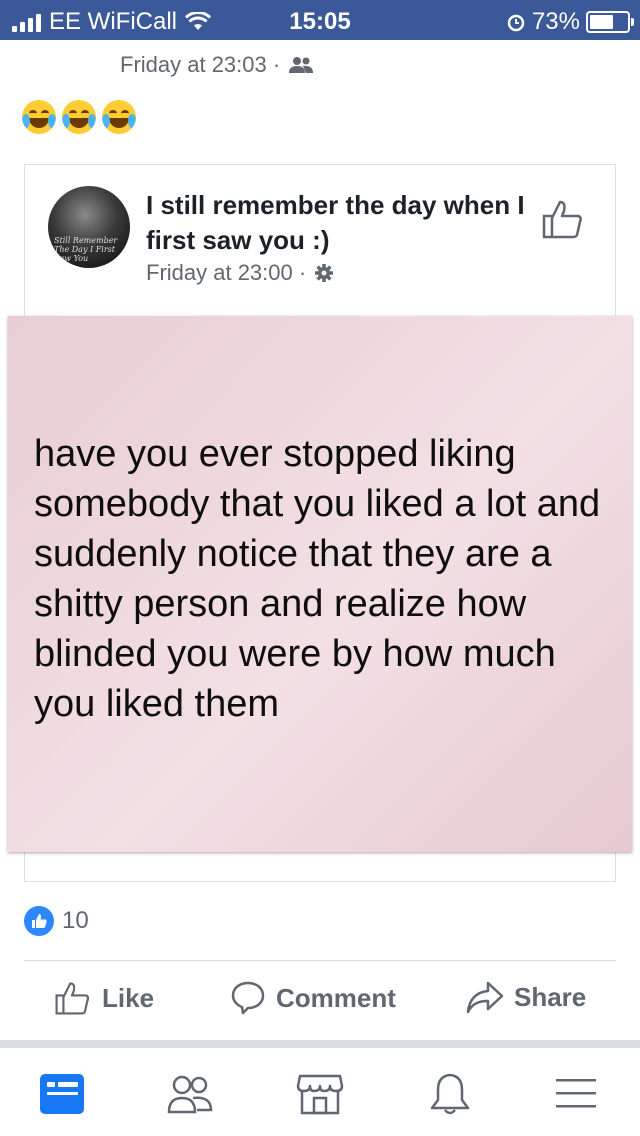  What do you see at coordinates (128, 997) in the screenshot?
I see `like-label: Like` at bounding box center [128, 997].